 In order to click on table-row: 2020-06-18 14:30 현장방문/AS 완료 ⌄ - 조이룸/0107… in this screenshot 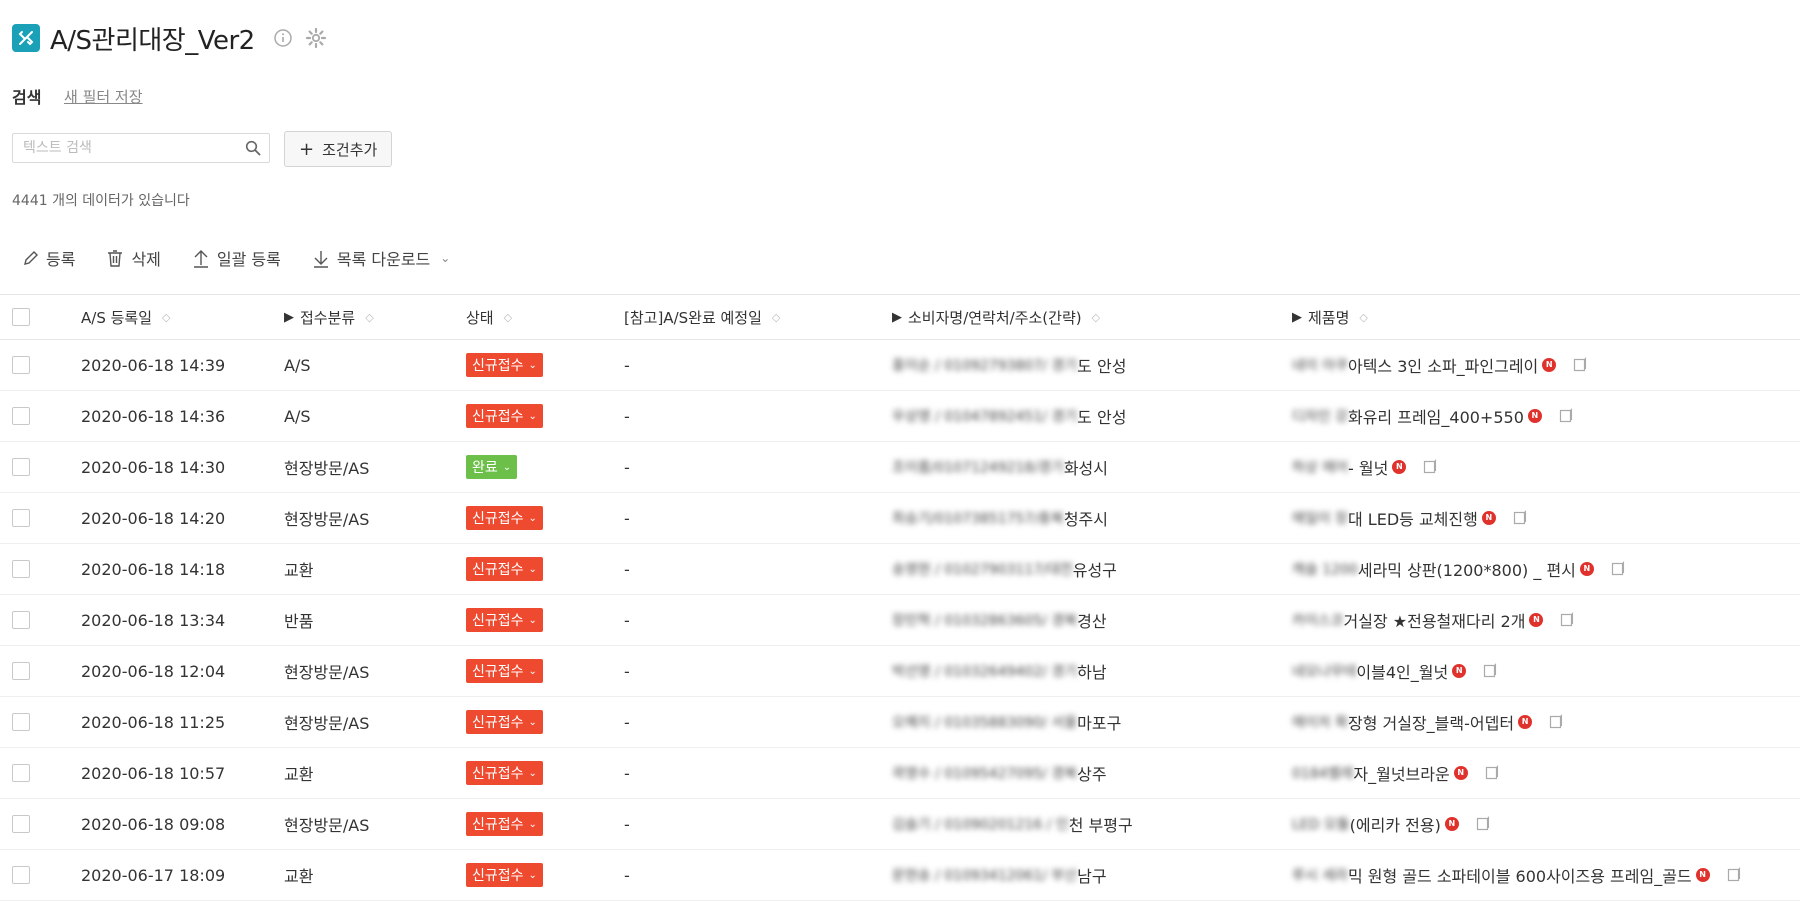, I will do `click(900, 467)`.